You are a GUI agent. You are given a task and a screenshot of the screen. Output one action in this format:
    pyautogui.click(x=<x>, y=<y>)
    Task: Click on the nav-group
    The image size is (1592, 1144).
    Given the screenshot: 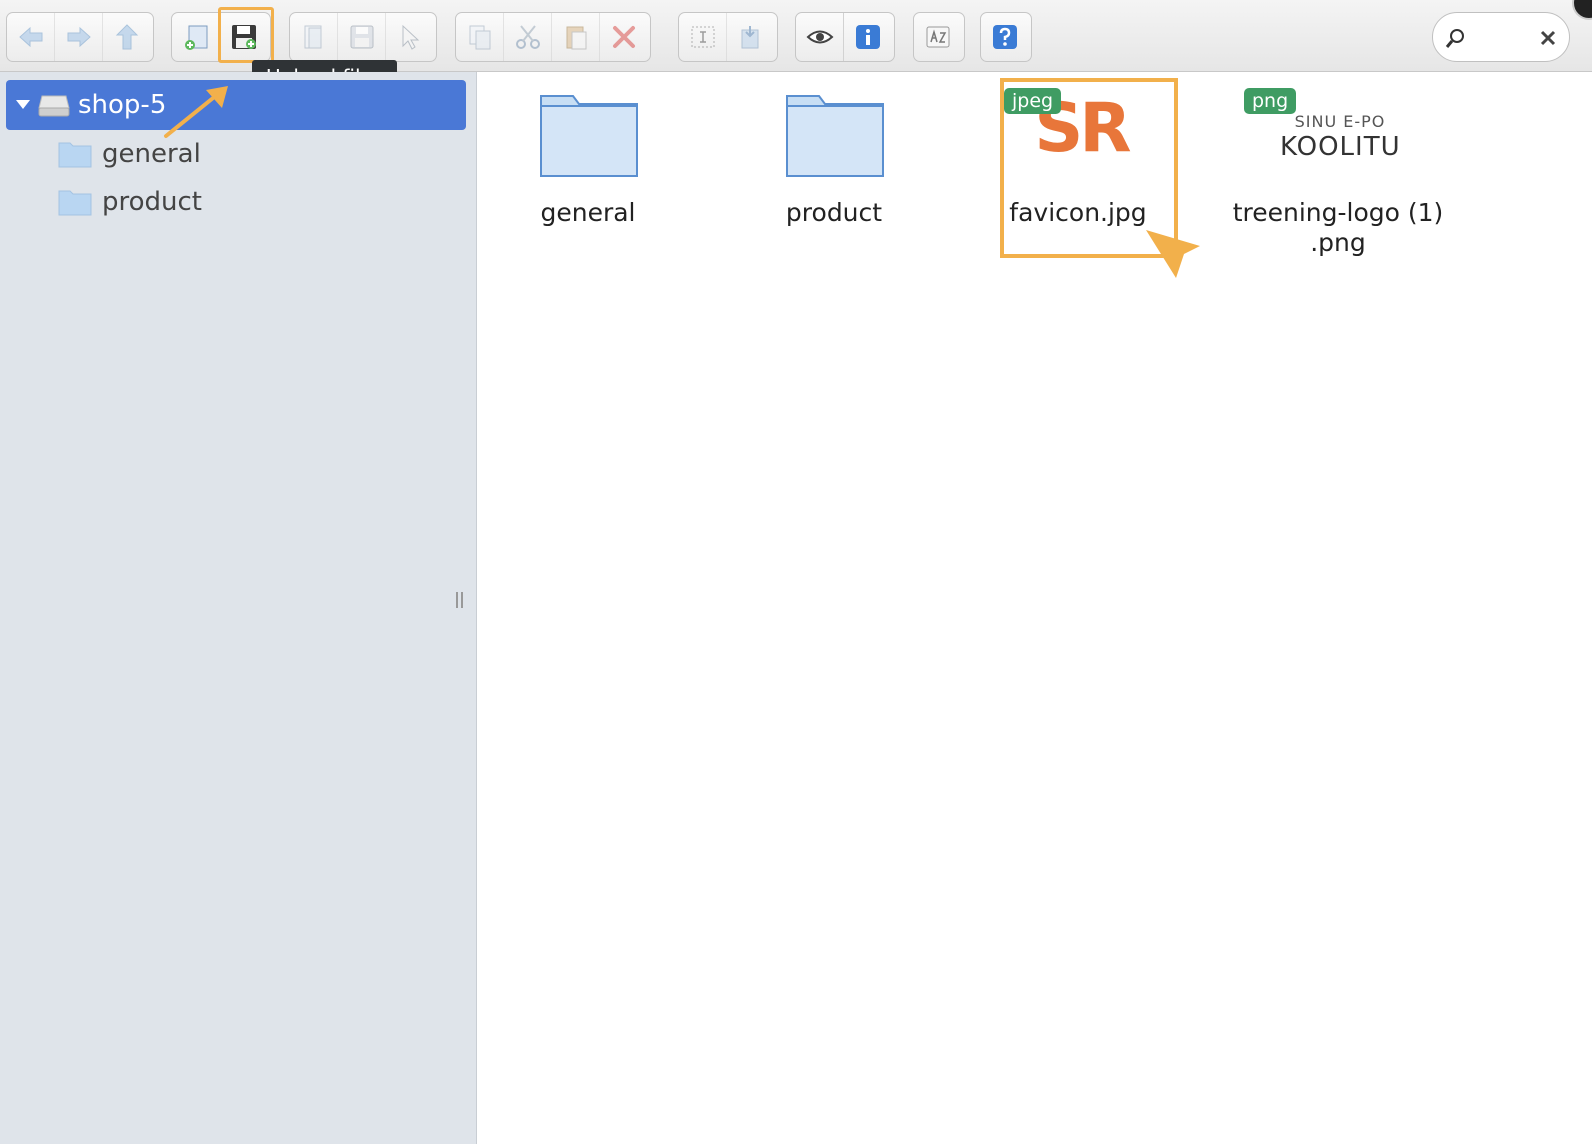 What is the action you would take?
    pyautogui.click(x=80, y=37)
    